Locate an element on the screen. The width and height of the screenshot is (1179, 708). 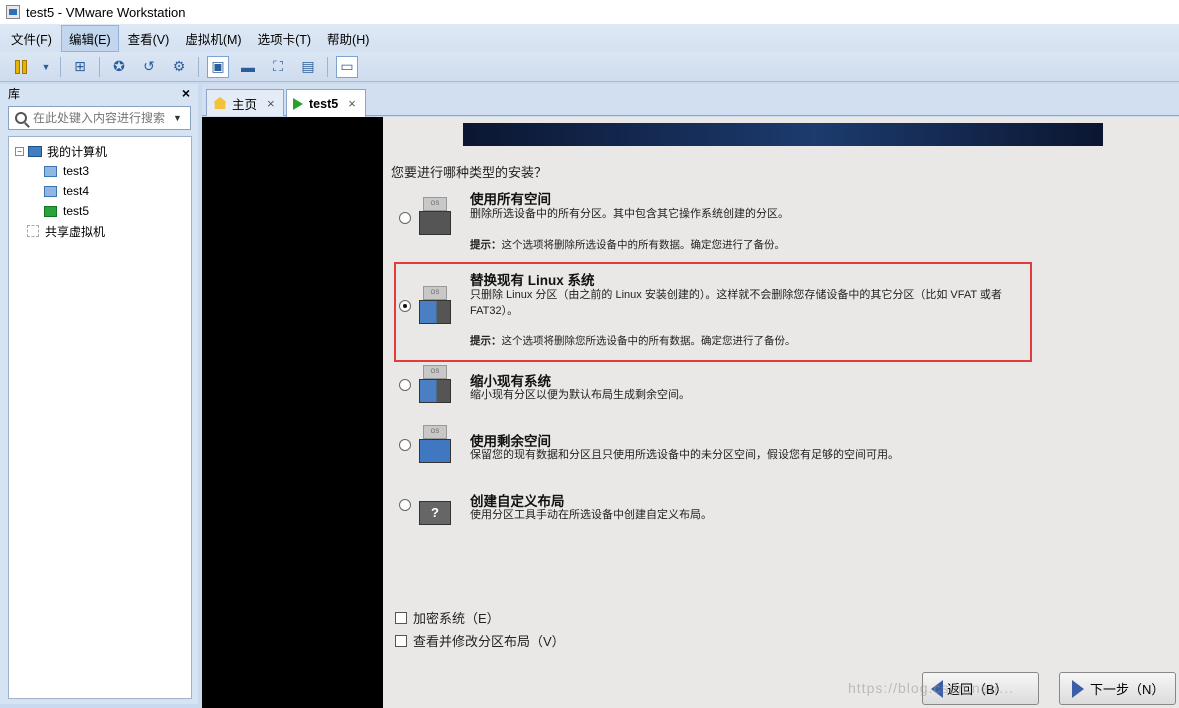
tab-label: test5 is located at coordinates (324, 103).